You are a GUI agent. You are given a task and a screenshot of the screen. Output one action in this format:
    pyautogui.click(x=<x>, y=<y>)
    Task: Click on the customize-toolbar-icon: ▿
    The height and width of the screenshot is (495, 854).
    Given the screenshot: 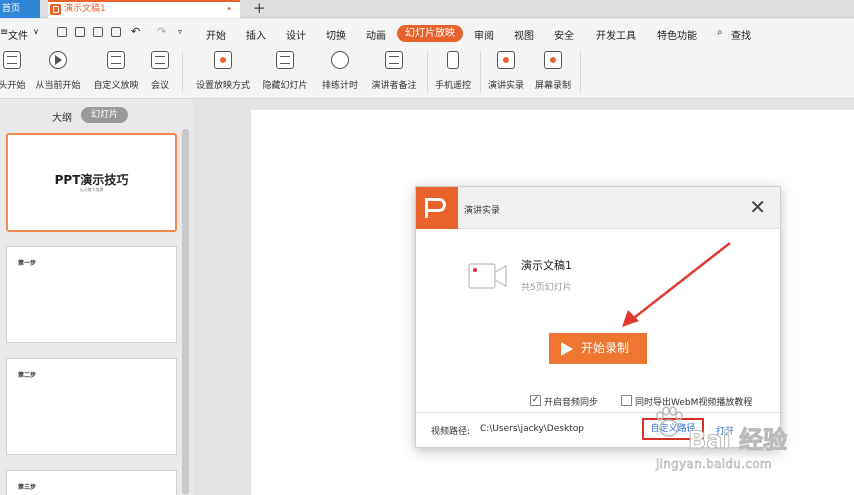 What is the action you would take?
    pyautogui.click(x=180, y=31)
    